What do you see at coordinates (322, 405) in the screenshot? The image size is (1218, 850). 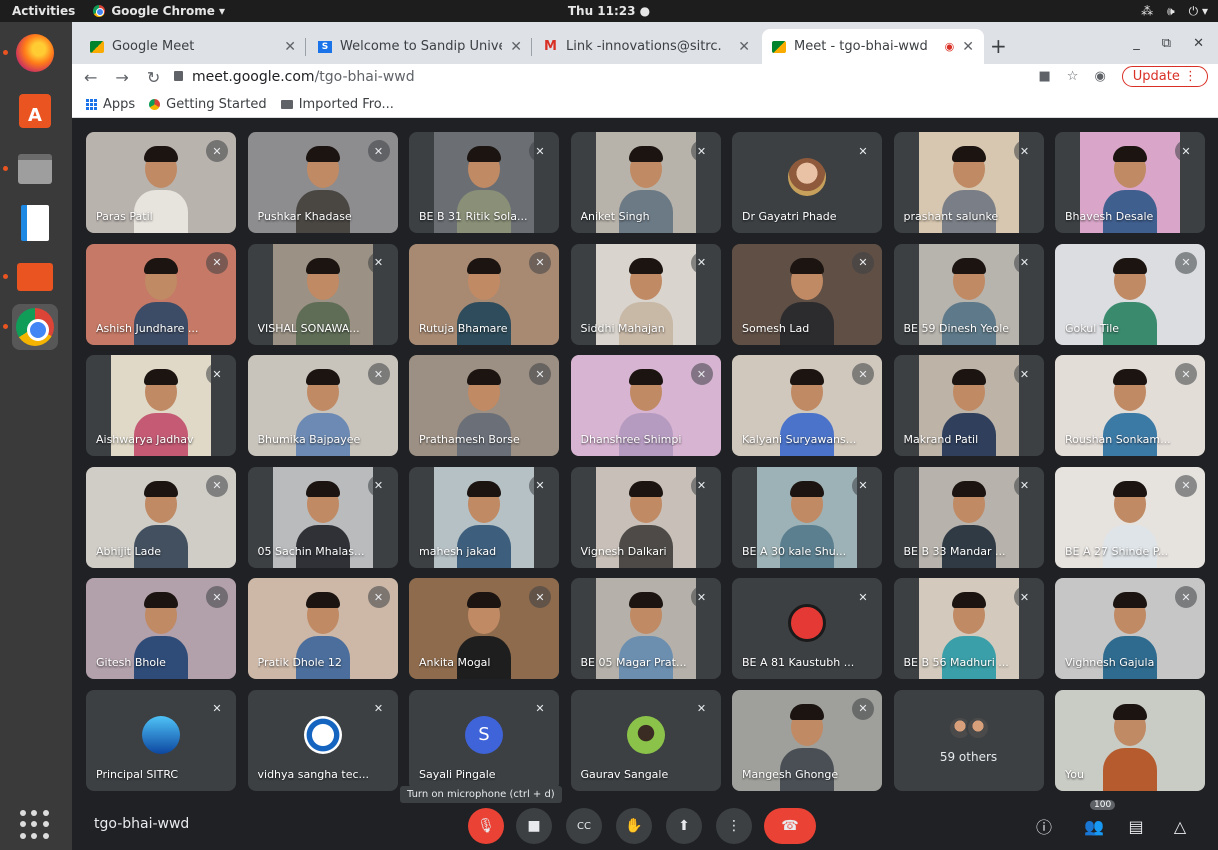 I see `participant-tile: ✕ Bhumika Bajpayee` at bounding box center [322, 405].